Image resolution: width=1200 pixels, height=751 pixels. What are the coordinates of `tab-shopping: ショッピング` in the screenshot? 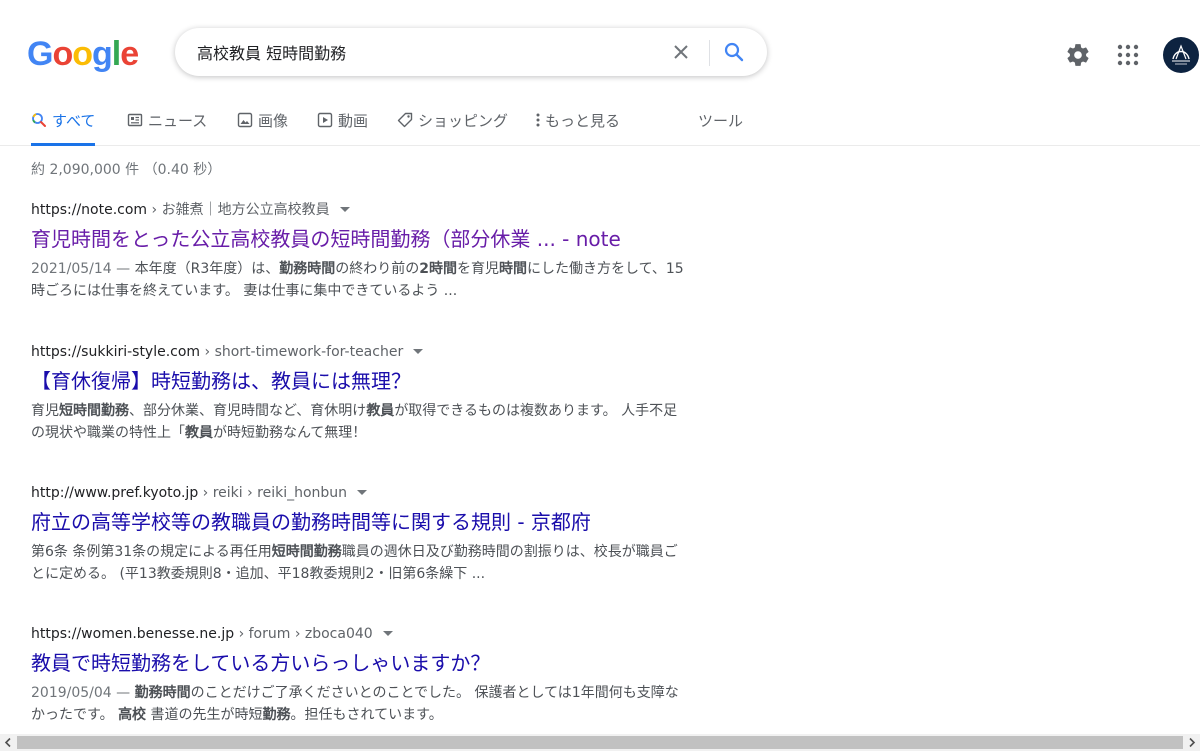 It's located at (452, 121).